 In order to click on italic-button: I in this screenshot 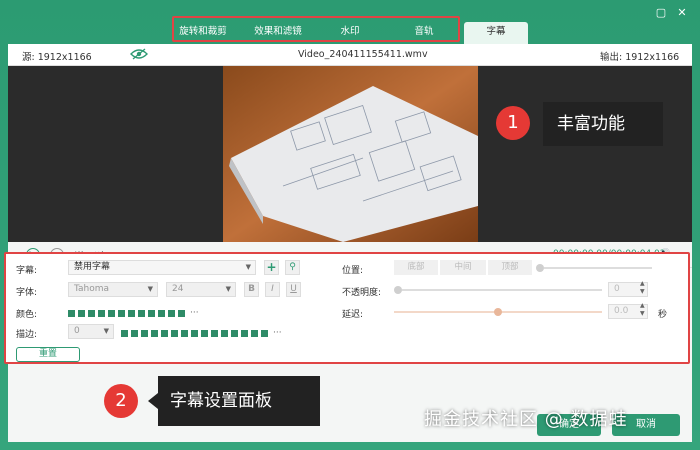, I will do `click(272, 289)`.